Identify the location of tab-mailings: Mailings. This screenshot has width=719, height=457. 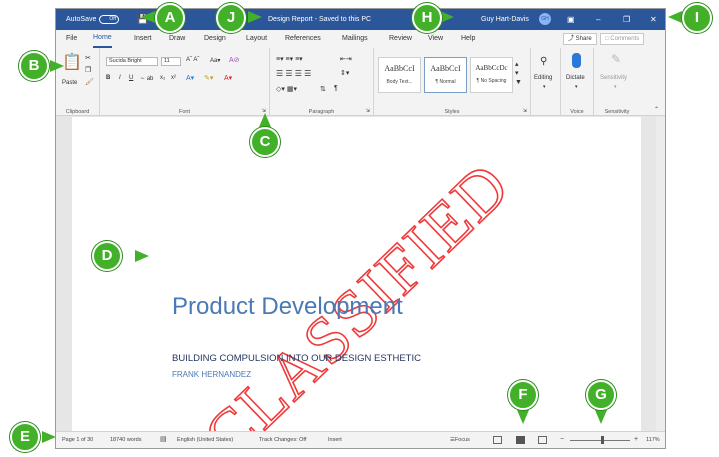
(355, 39).